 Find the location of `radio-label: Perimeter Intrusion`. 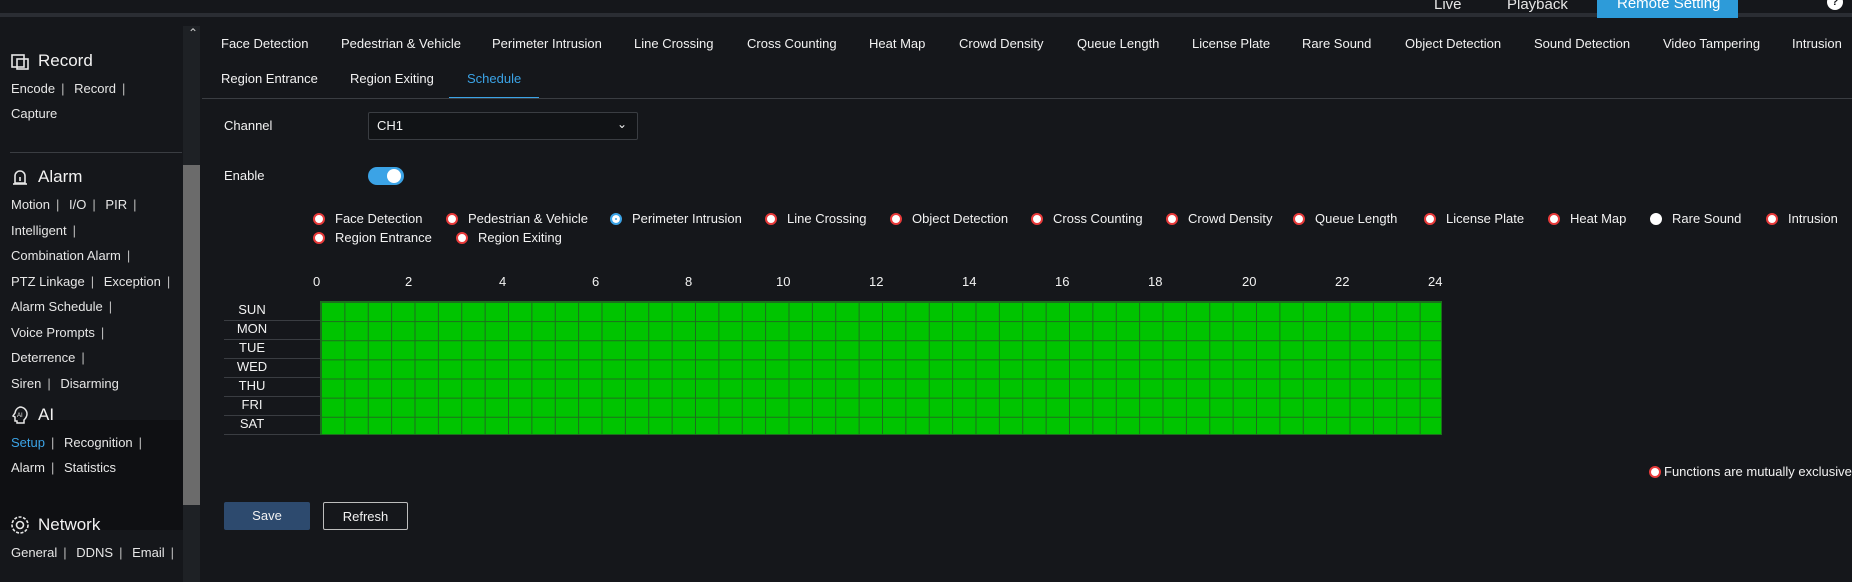

radio-label: Perimeter Intrusion is located at coordinates (687, 218).